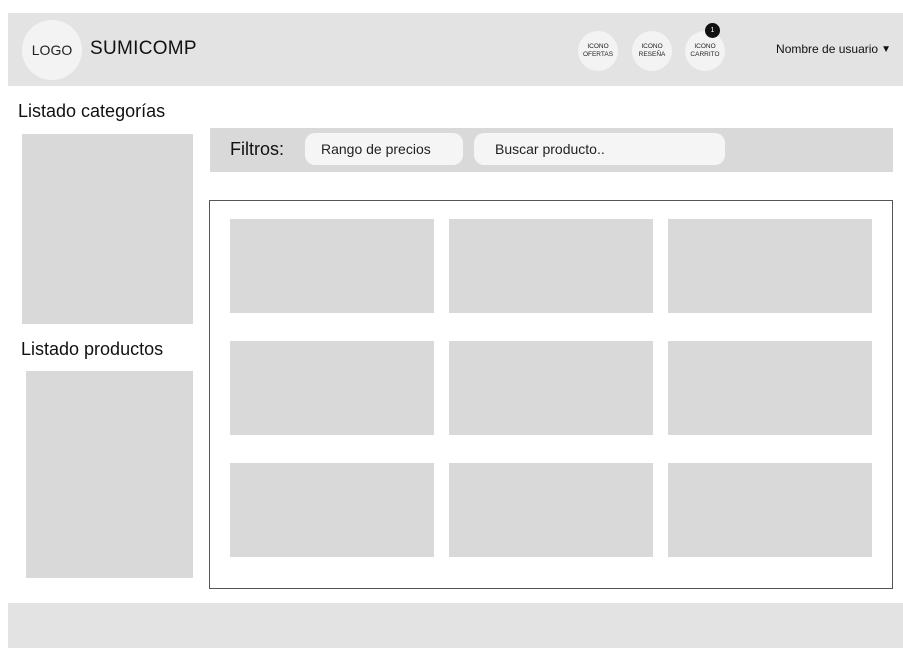 This screenshot has height=648, width=903. I want to click on offers-icon-line2: OFERTAS, so click(598, 54).